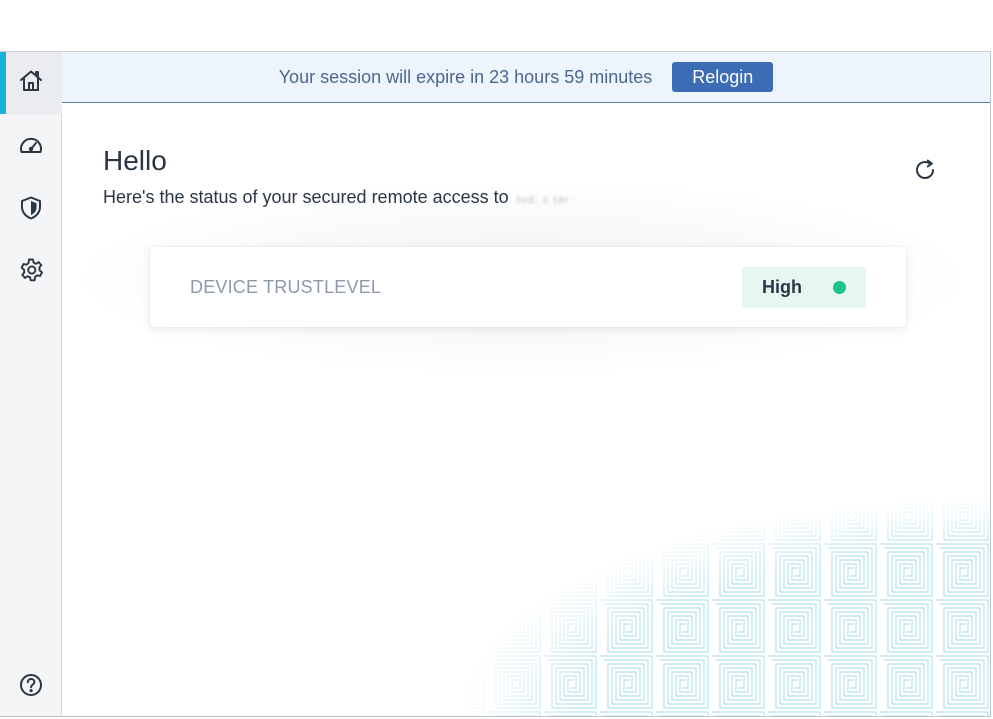  What do you see at coordinates (782, 287) in the screenshot?
I see `trustlevel-value: High` at bounding box center [782, 287].